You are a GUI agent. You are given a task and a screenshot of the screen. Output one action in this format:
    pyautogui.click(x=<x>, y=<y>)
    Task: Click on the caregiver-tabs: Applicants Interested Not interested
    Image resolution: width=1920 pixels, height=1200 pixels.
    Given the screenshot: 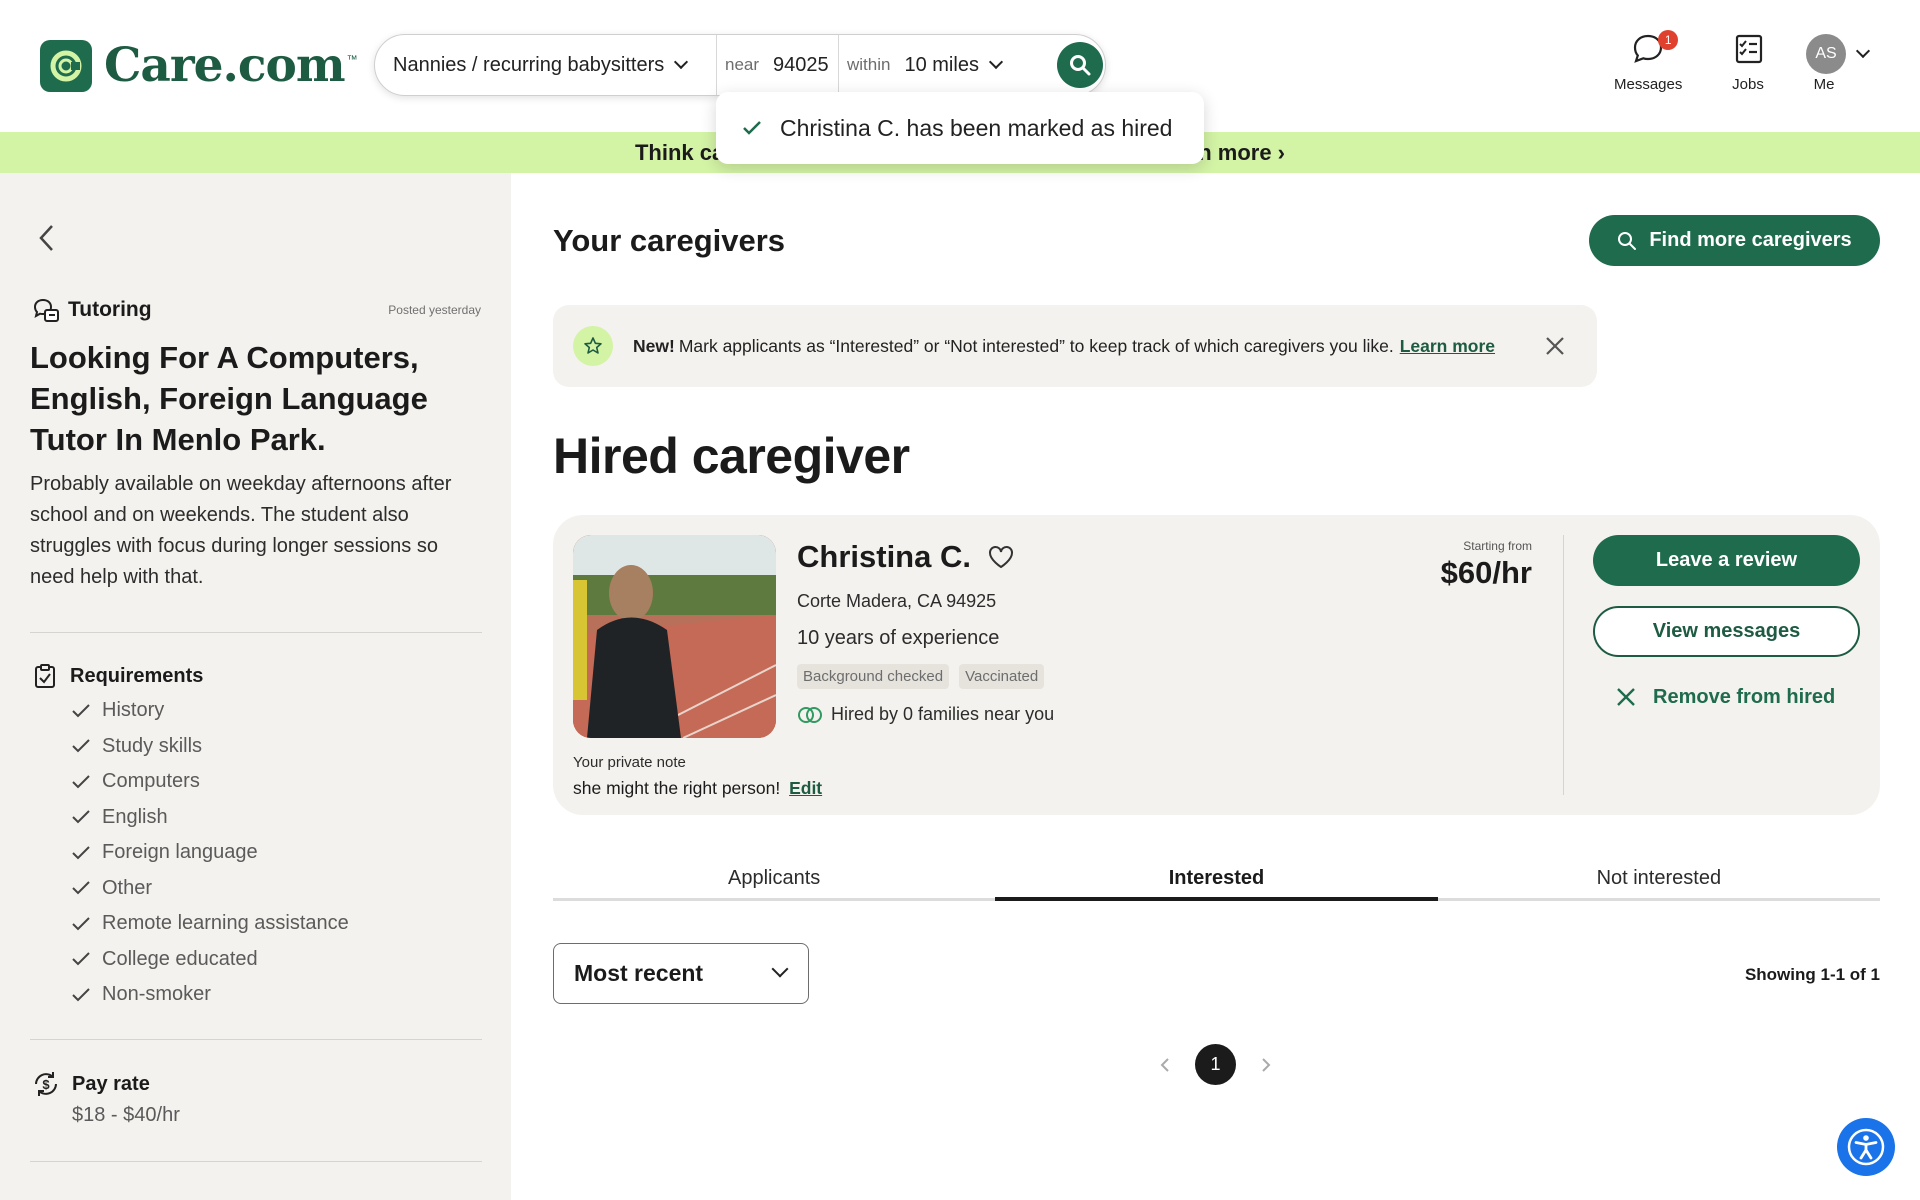 What is the action you would take?
    pyautogui.click(x=1216, y=880)
    